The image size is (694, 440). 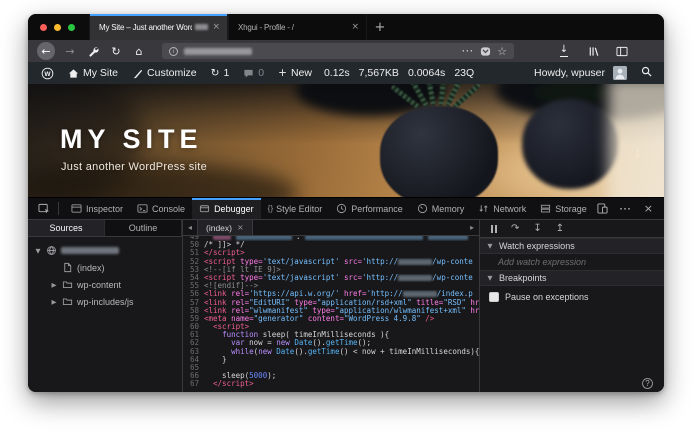 I want to click on pick-element-icon, so click(x=44, y=208).